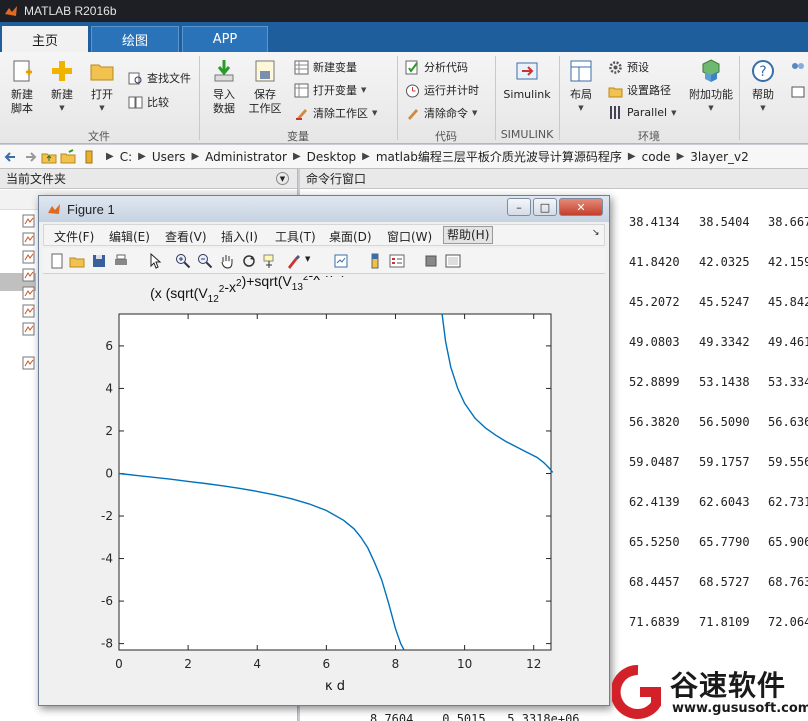 This screenshot has width=808, height=721. I want to click on minimize-button: –, so click(519, 207).